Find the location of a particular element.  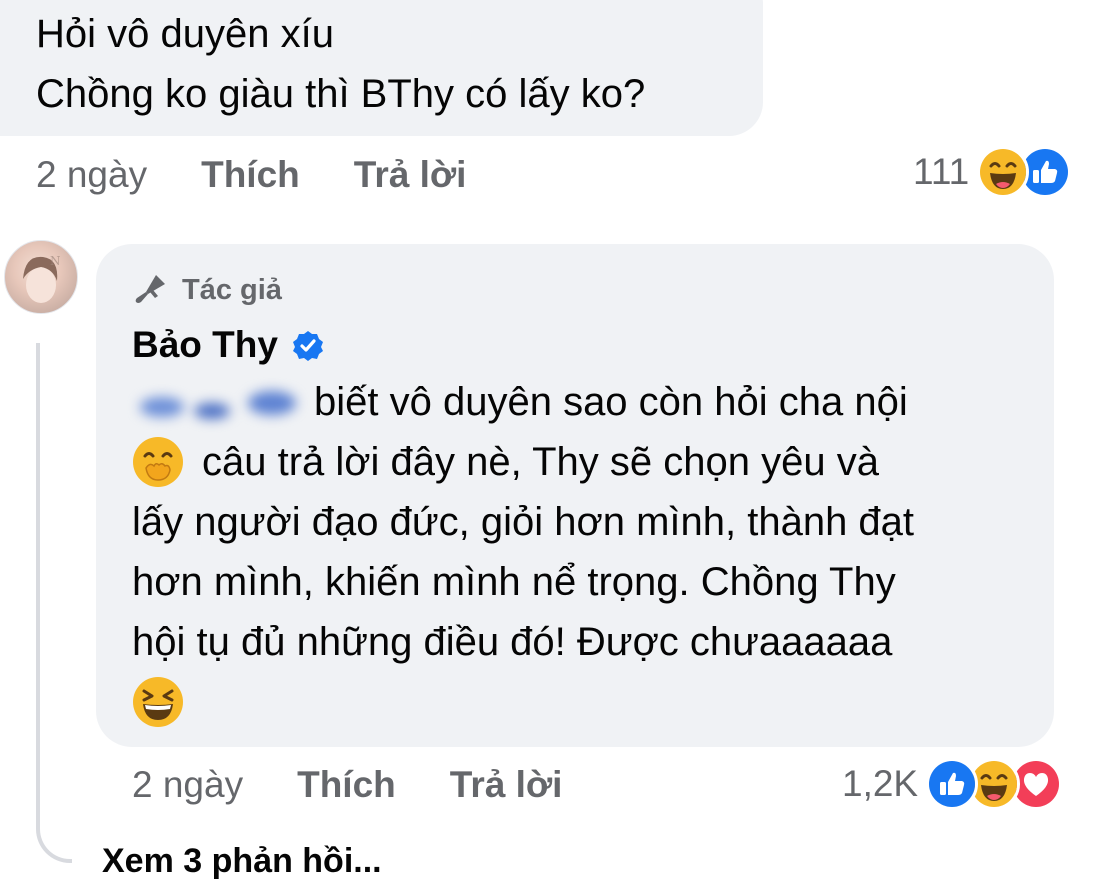

comment-reactions: 111 is located at coordinates (992, 172).